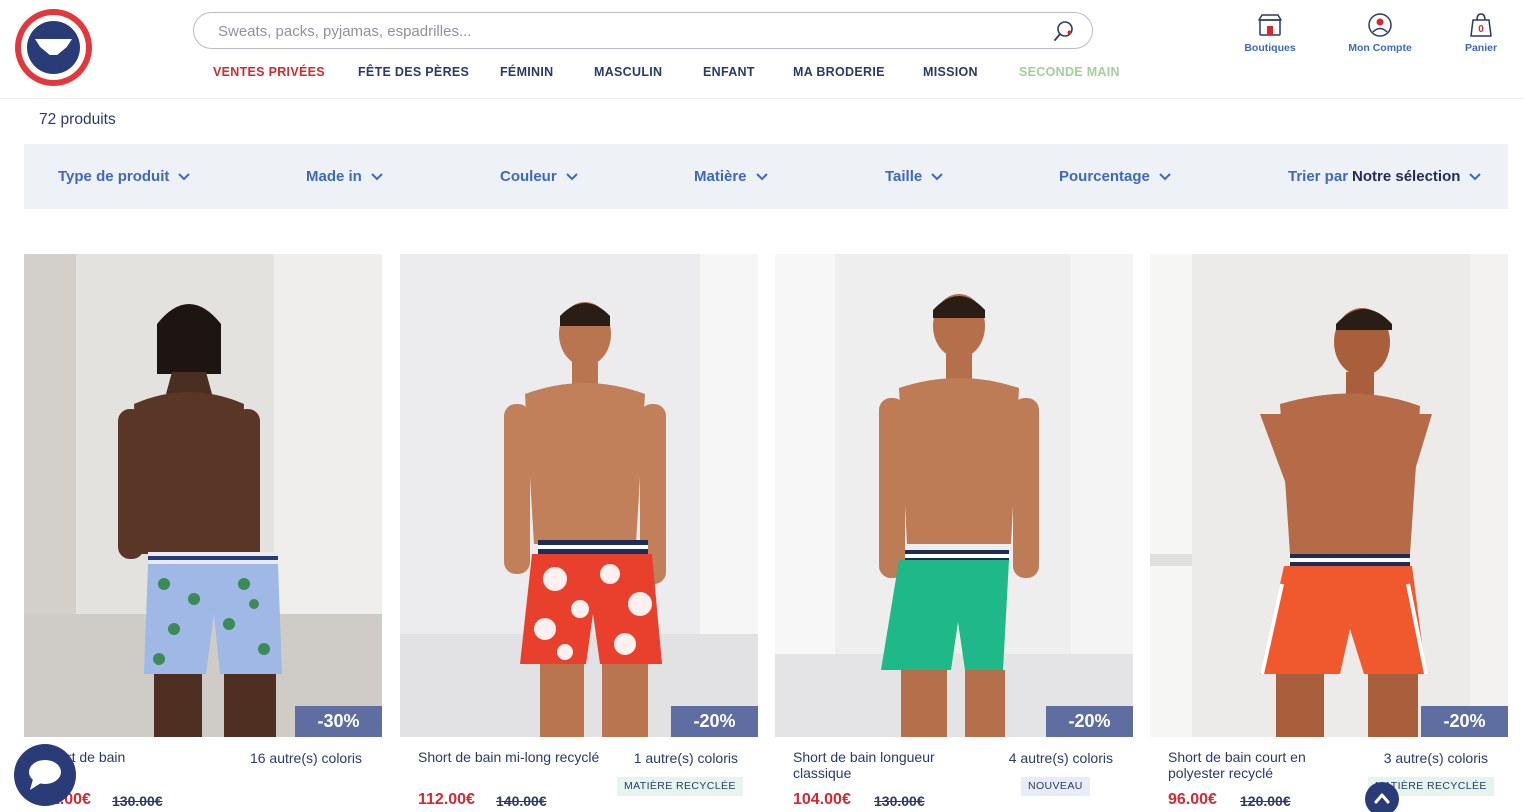  Describe the element at coordinates (513, 757) in the screenshot. I see `product-name: Short de bain mi-long recyclé` at that location.